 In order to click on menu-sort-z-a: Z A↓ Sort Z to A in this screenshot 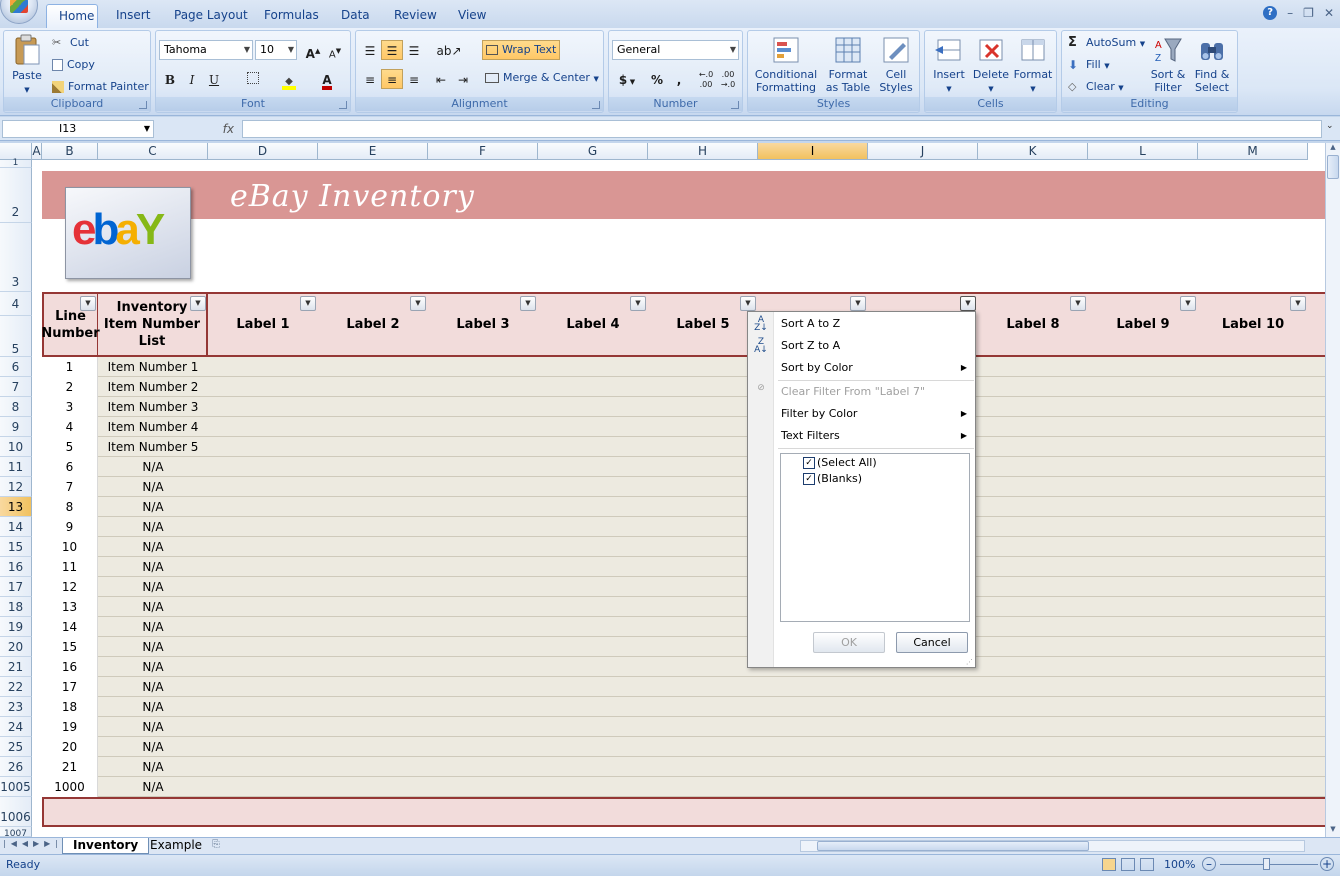, I will do `click(861, 346)`.